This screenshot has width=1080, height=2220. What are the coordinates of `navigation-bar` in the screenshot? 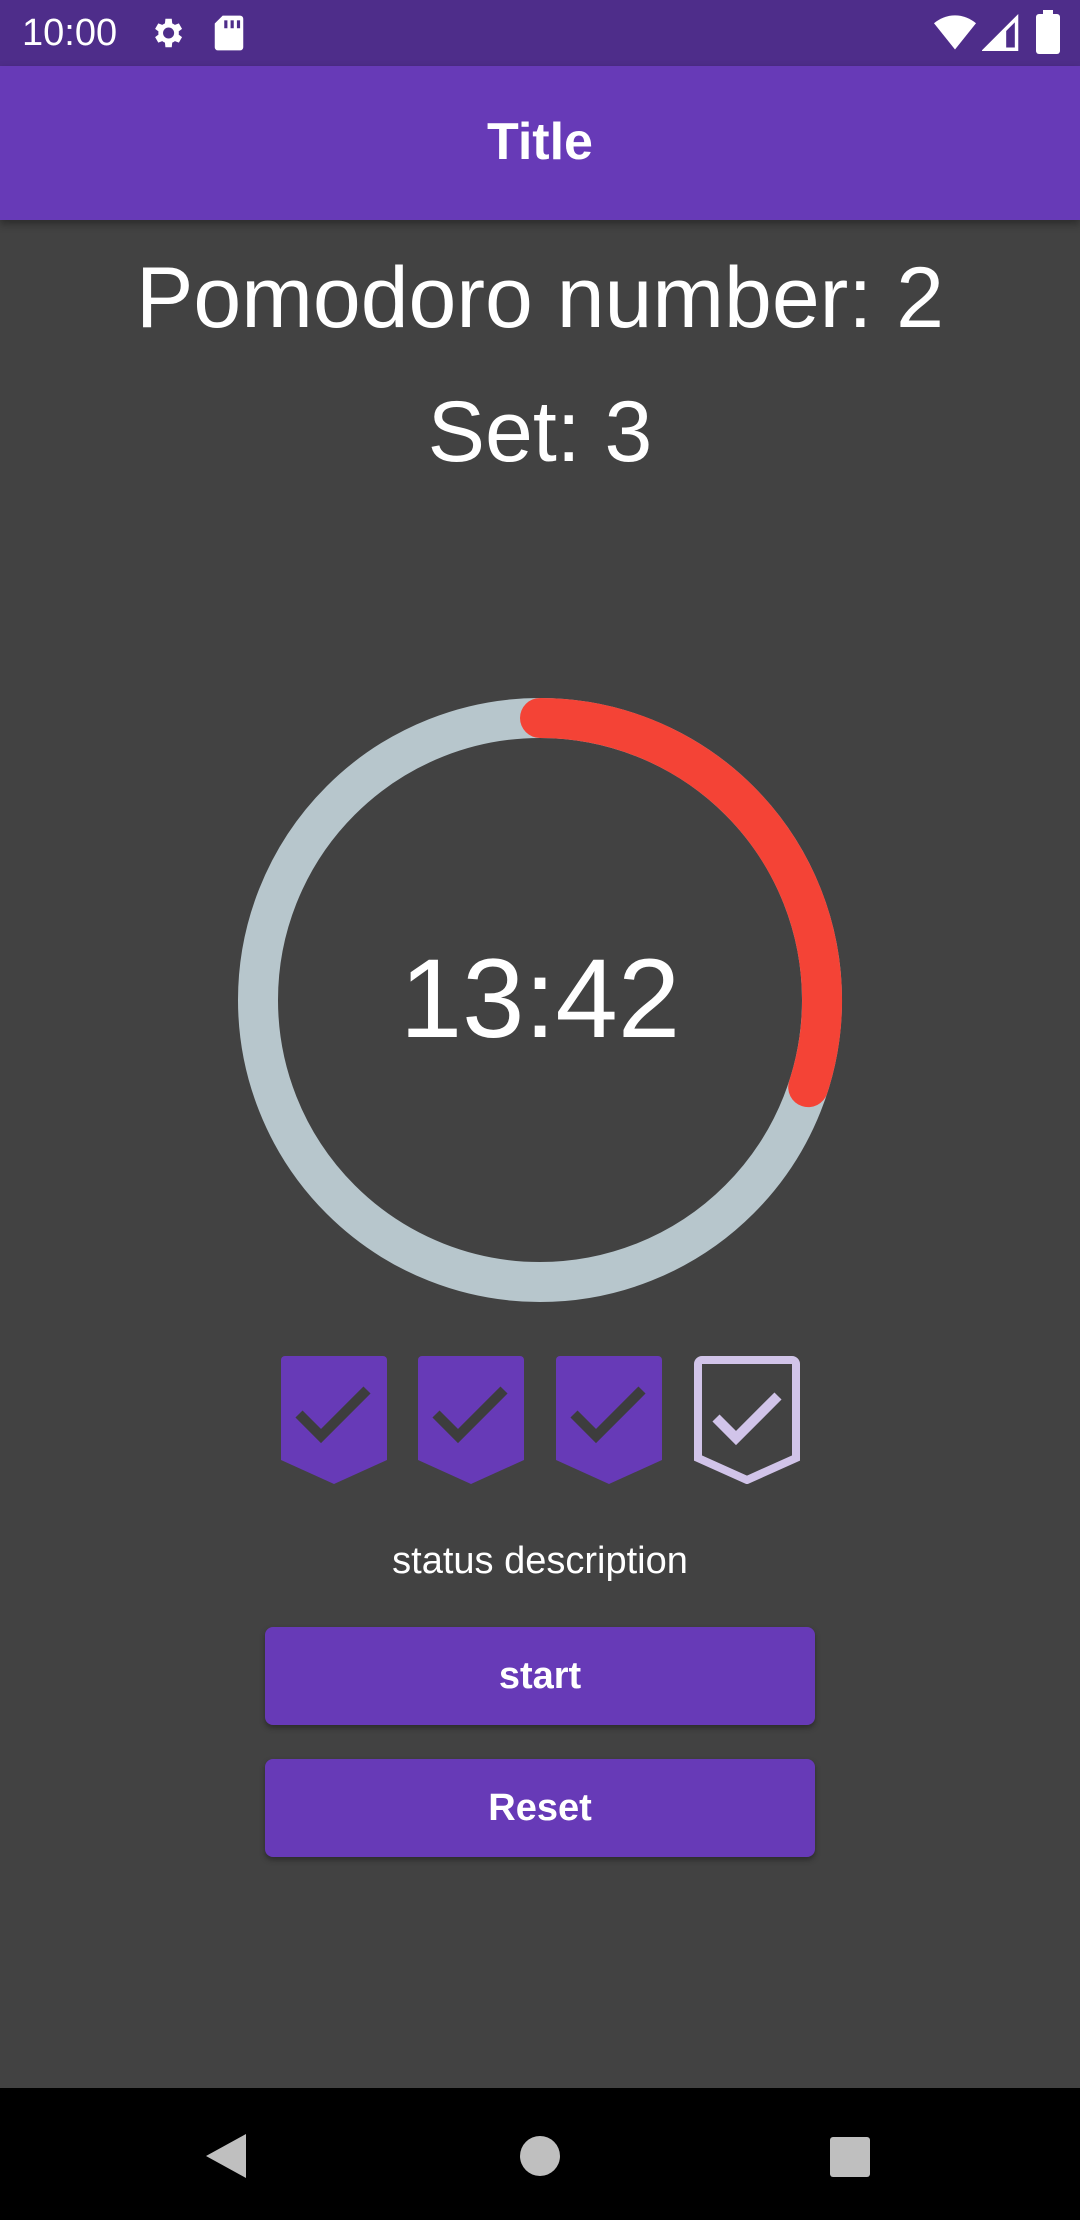 It's located at (540, 2154).